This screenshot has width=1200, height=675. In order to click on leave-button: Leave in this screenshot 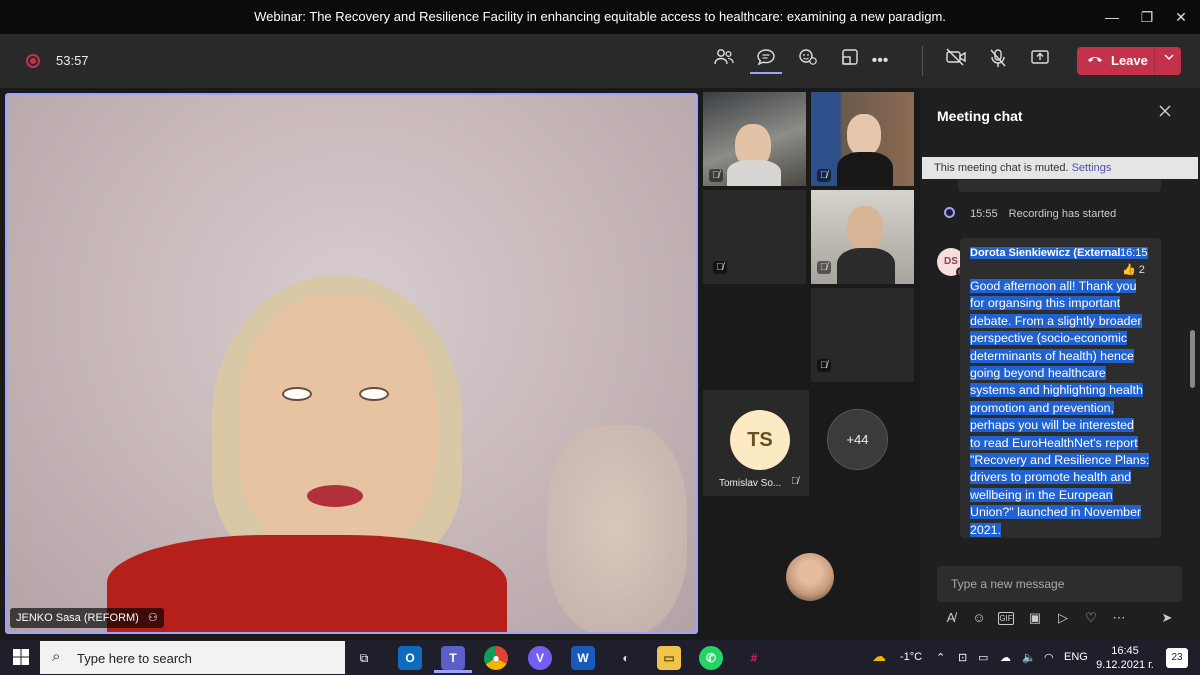, I will do `click(1129, 61)`.